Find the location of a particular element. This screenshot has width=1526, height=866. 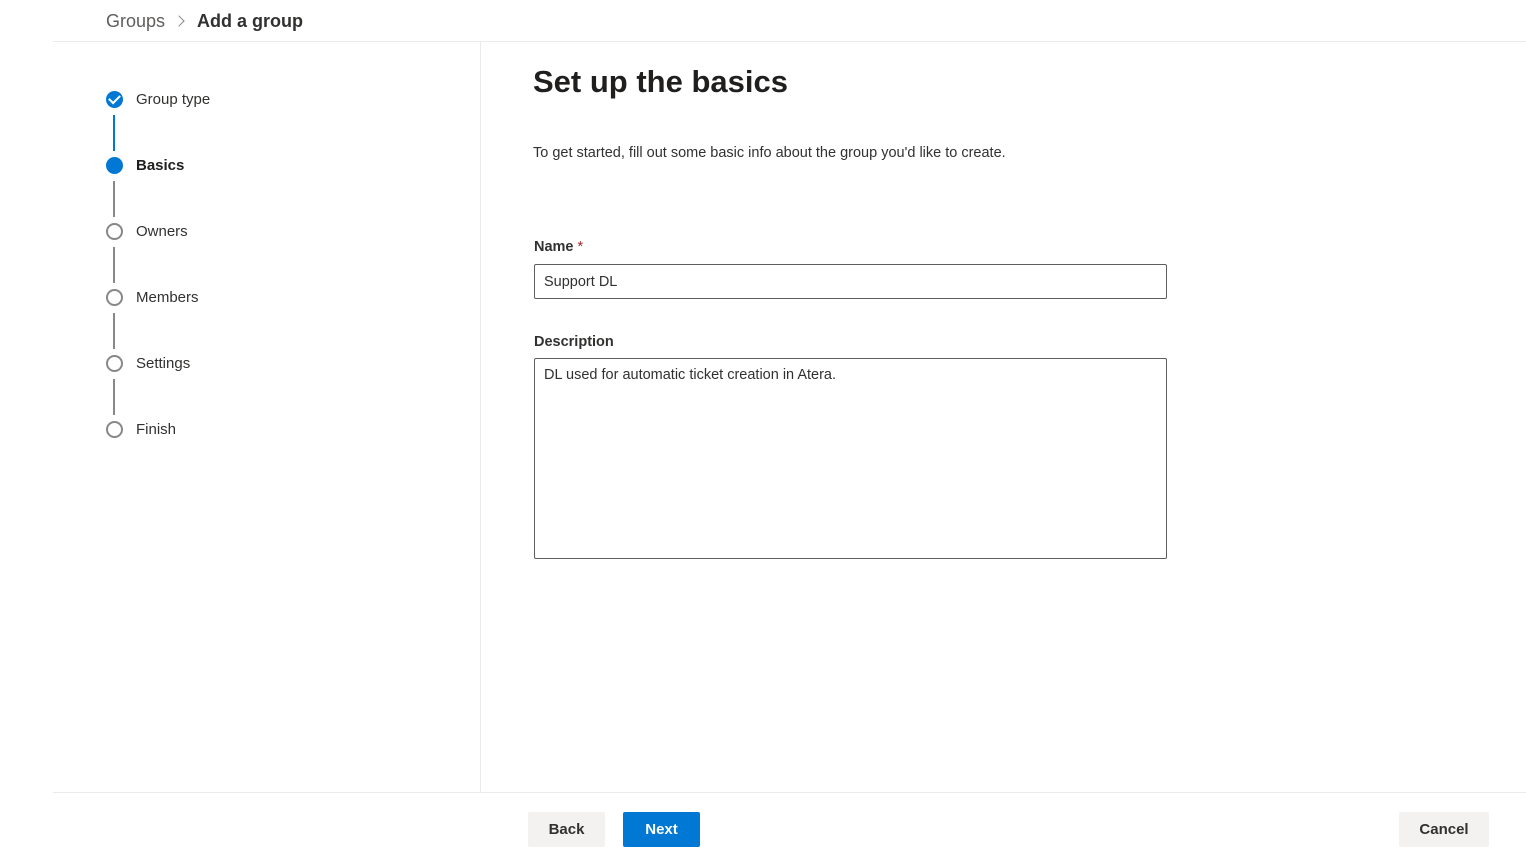

checkmark-circle-icon is located at coordinates (114, 99).